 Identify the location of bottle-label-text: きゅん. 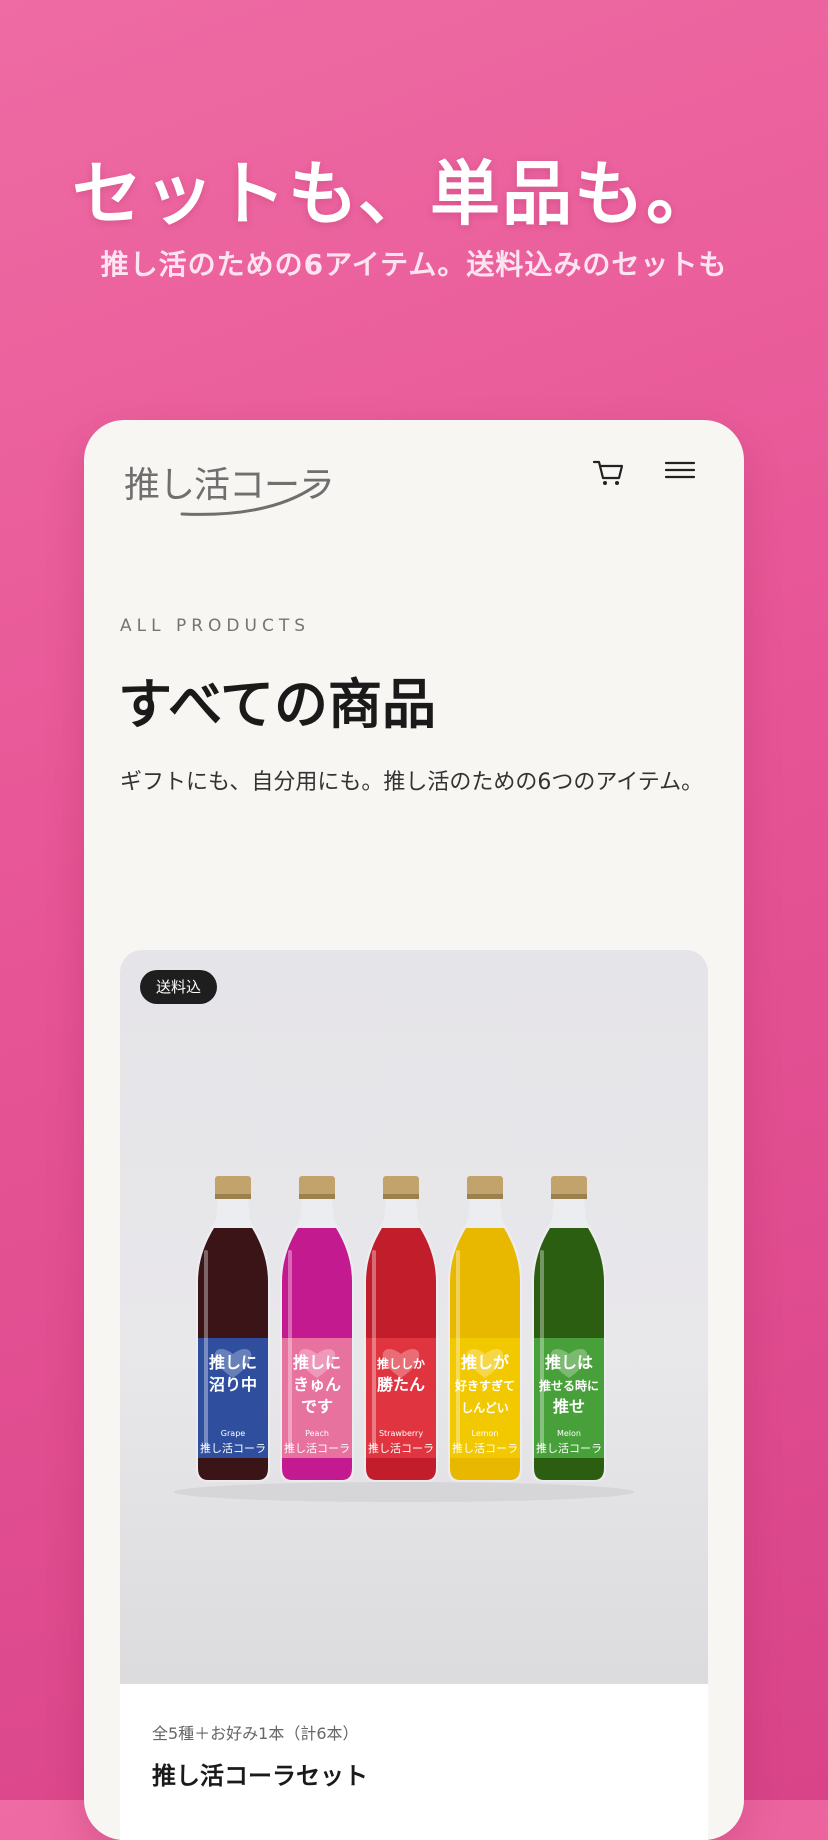
(317, 1384).